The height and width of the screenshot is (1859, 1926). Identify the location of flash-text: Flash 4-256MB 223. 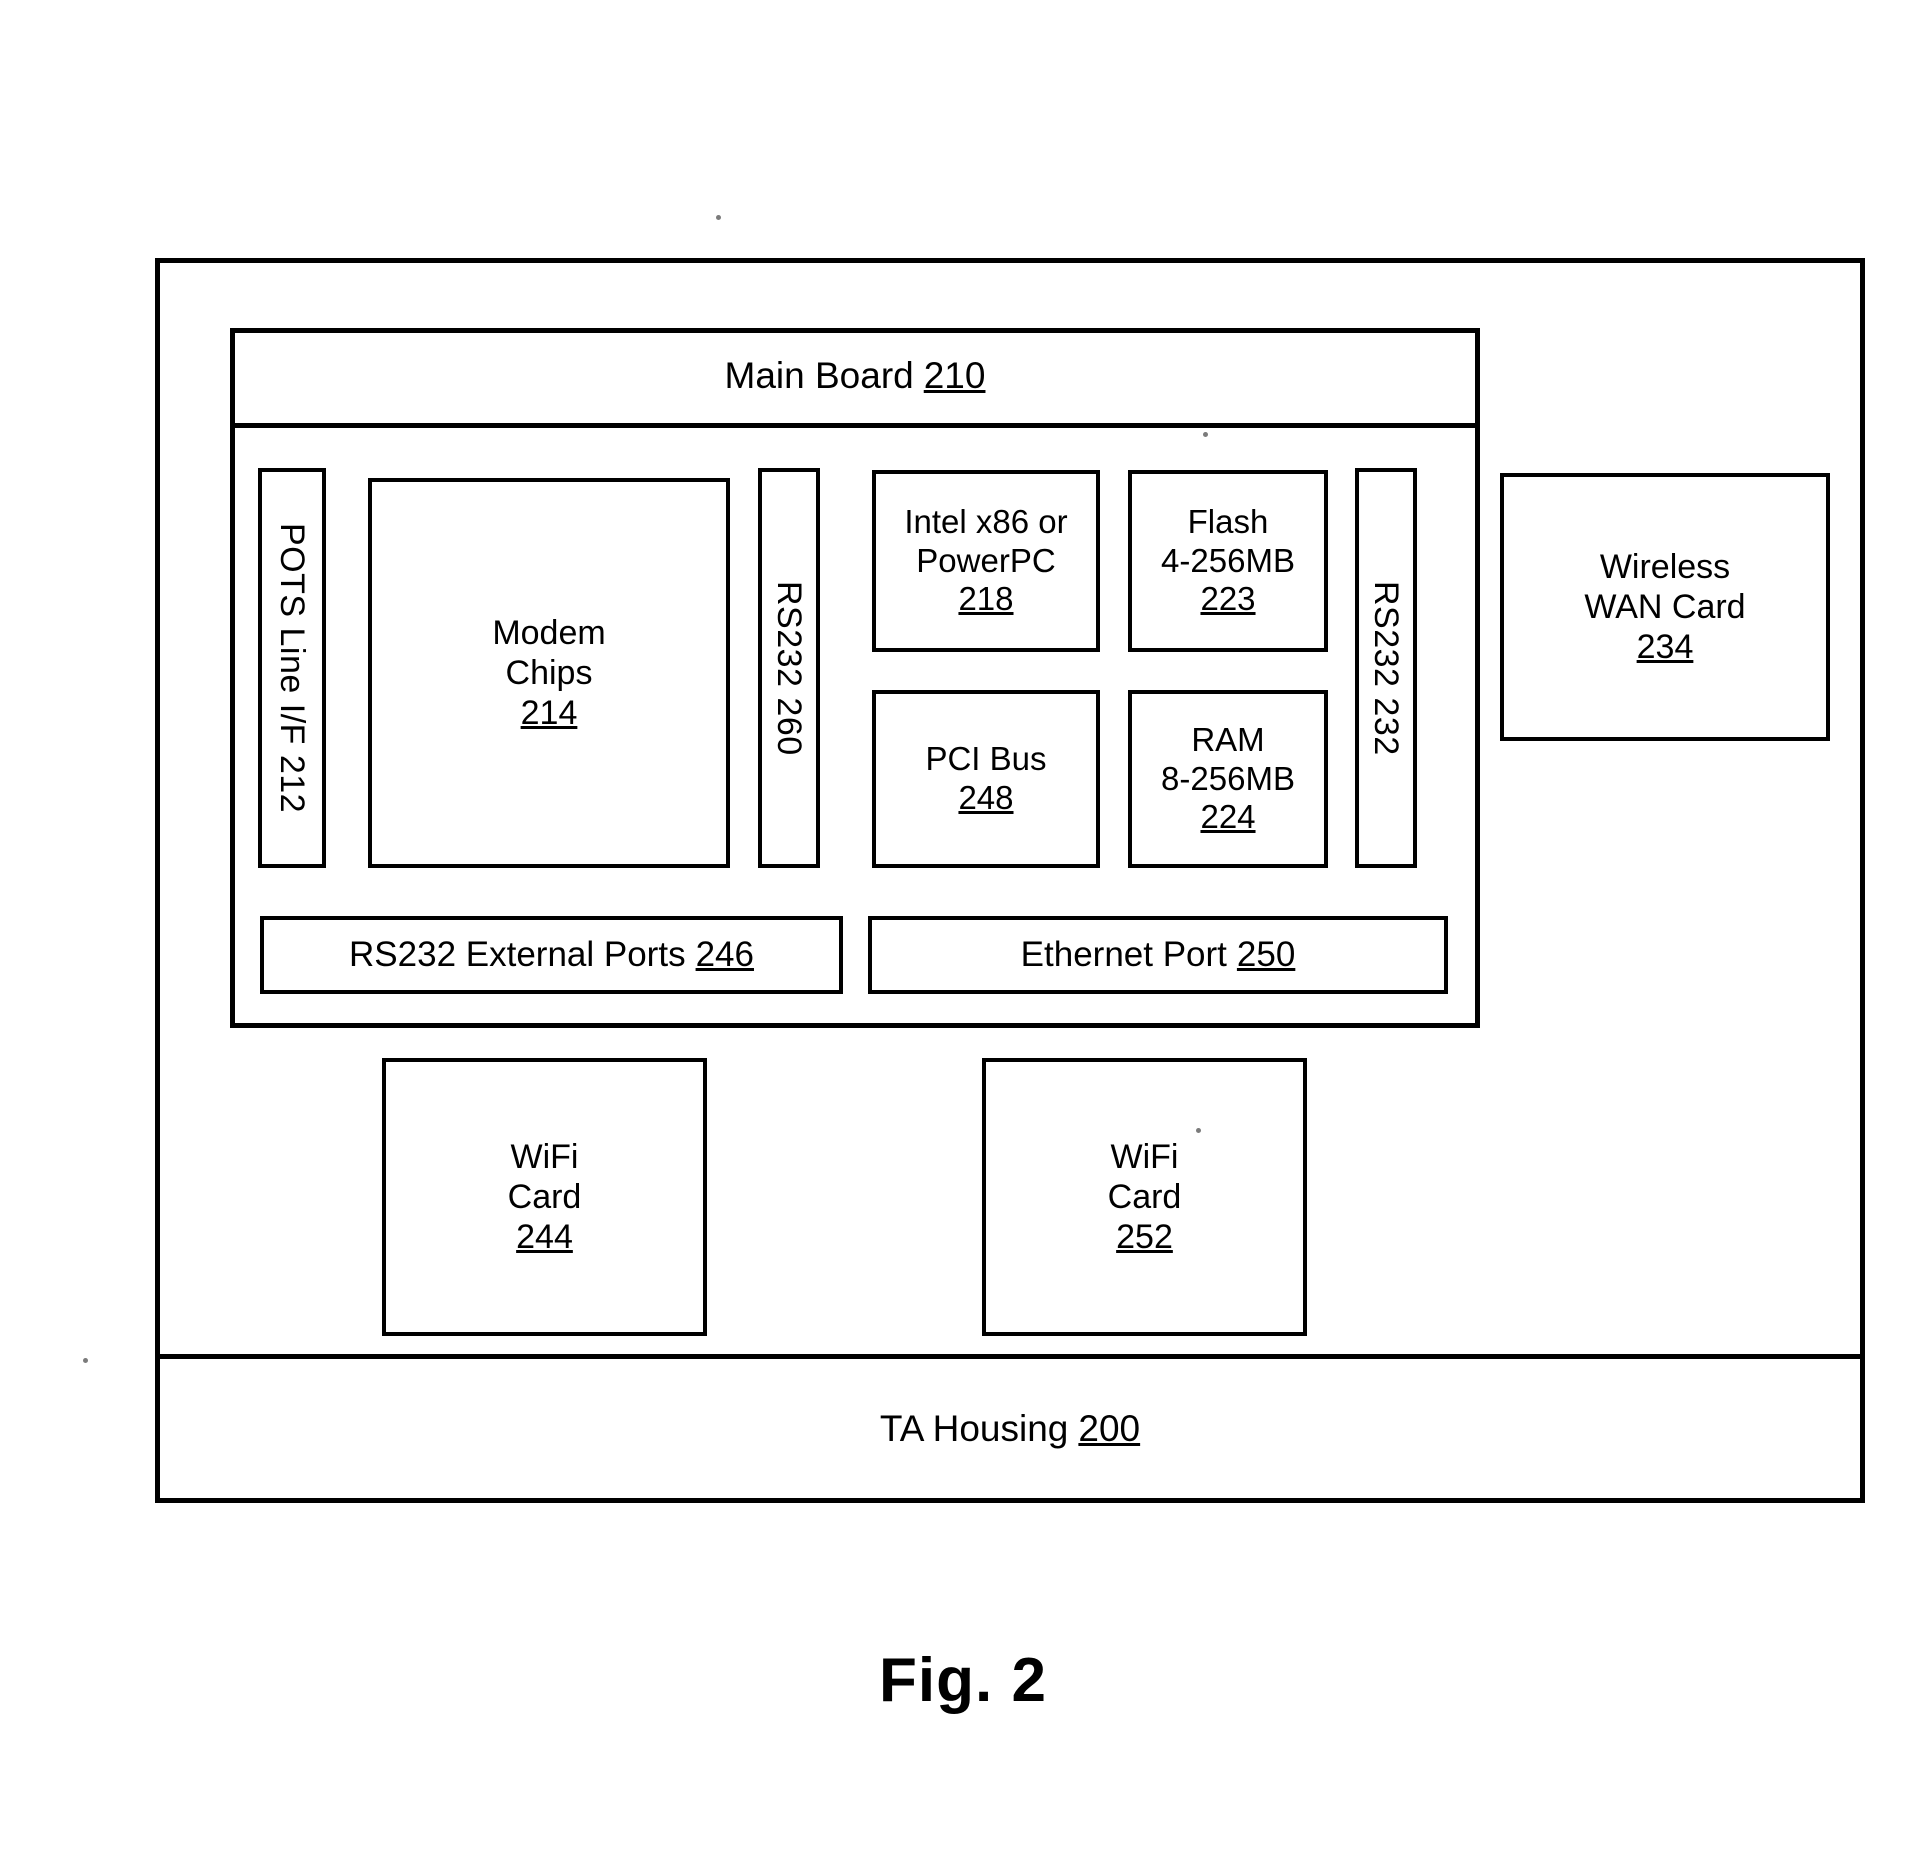
(1228, 561).